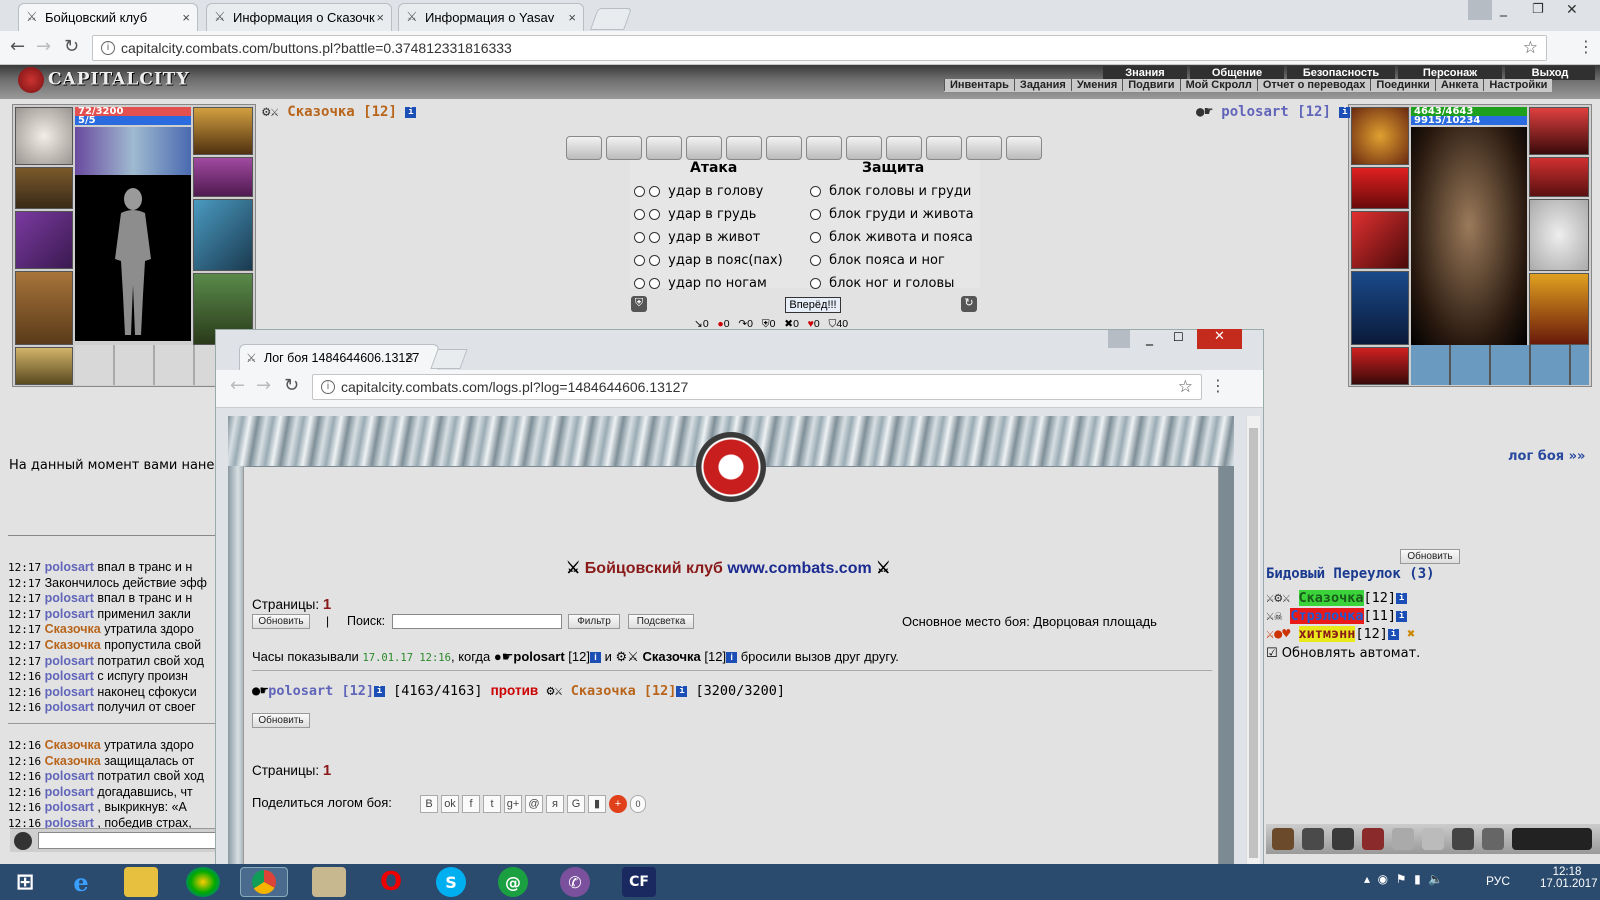 The width and height of the screenshot is (1600, 900). Describe the element at coordinates (391, 882) in the screenshot. I see `opera-icon: O` at that location.